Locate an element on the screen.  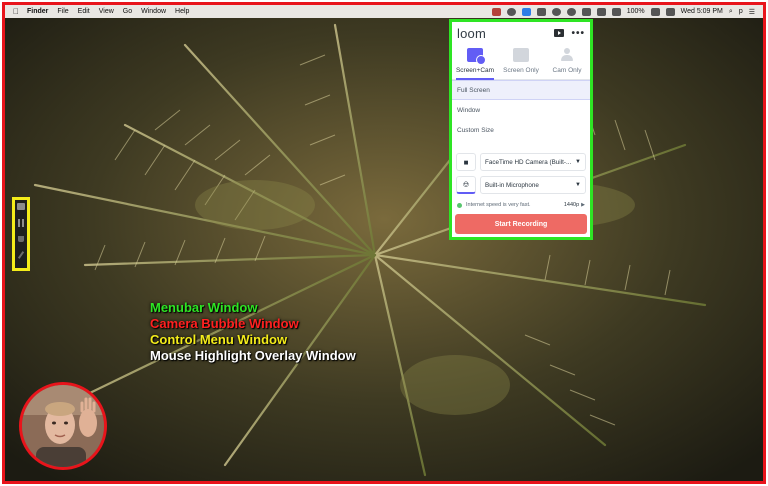
tab-cam-only: Cam Only is located at coordinates (567, 61).